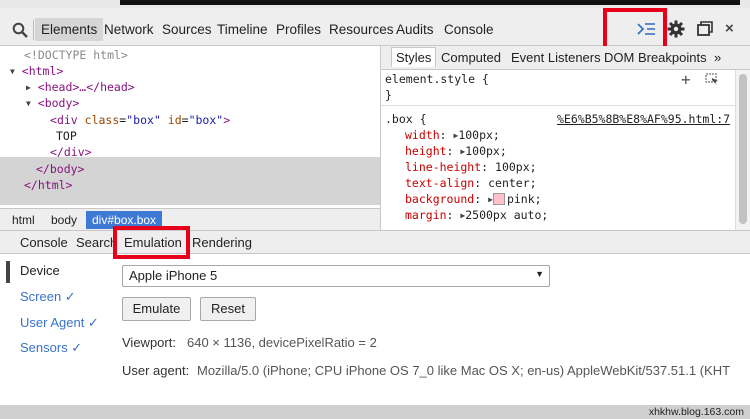  Describe the element at coordinates (717, 57) in the screenshot. I see `more-tabs-icon: »` at that location.